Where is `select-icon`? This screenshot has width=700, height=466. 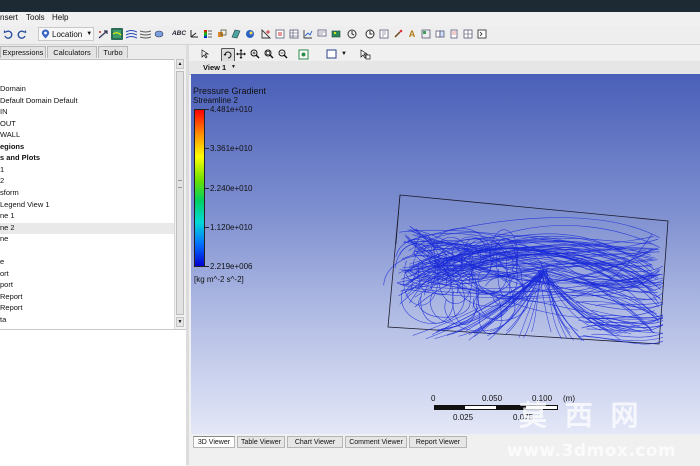 select-icon is located at coordinates (205, 54).